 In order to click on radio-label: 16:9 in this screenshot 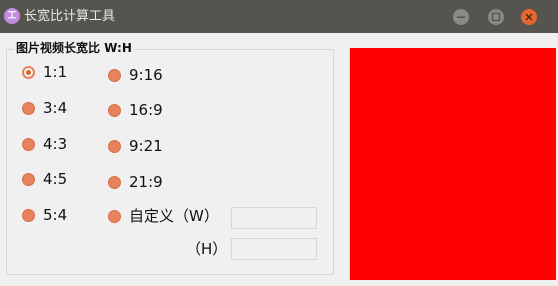, I will do `click(146, 110)`.